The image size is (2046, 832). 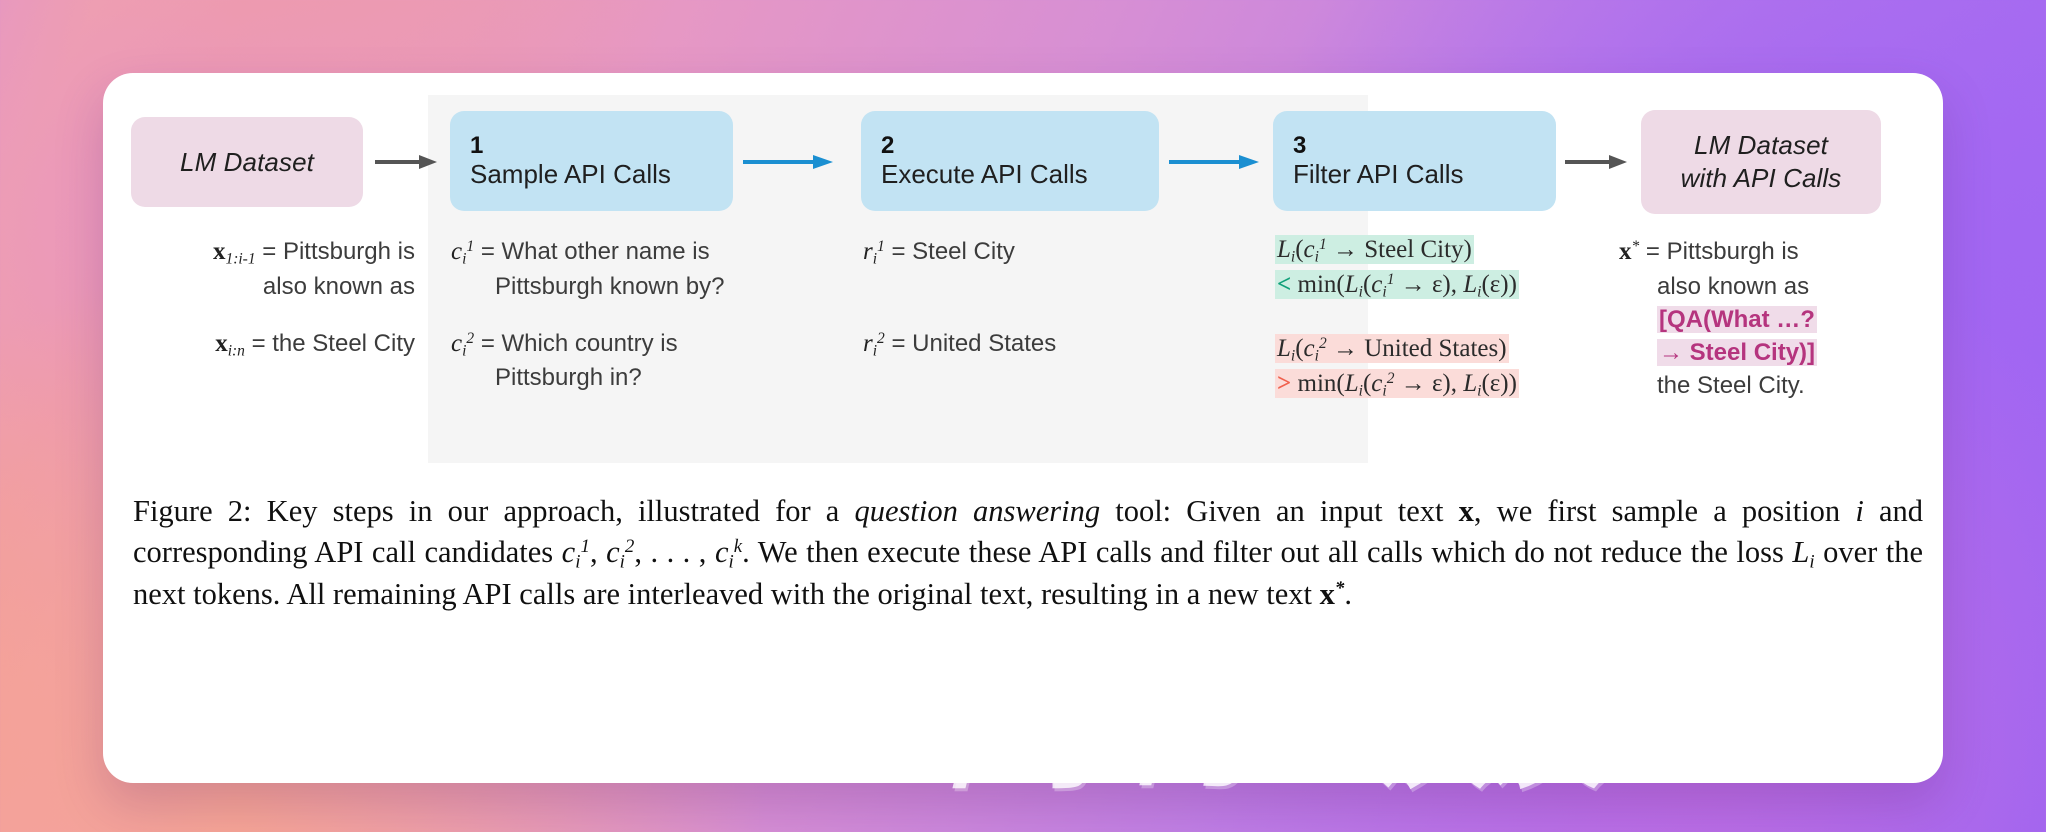 I want to click on arrow-input-to-step1, so click(x=406, y=162).